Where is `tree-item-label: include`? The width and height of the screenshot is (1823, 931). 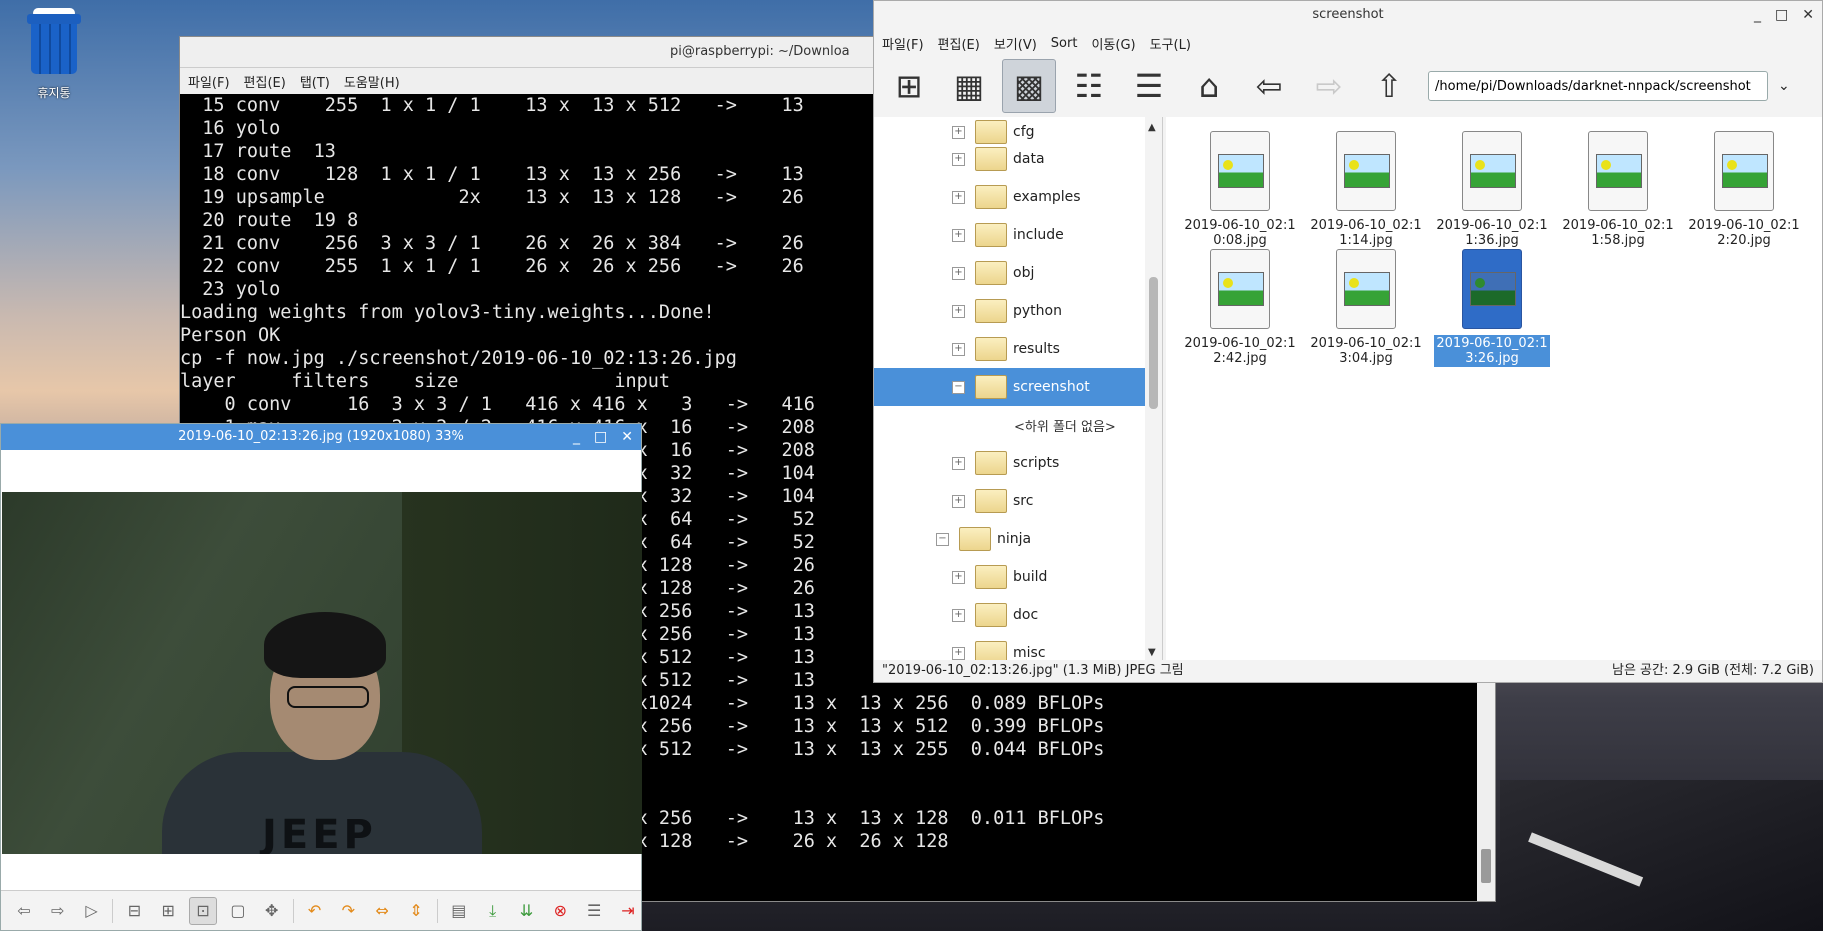
tree-item-label: include is located at coordinates (1038, 235).